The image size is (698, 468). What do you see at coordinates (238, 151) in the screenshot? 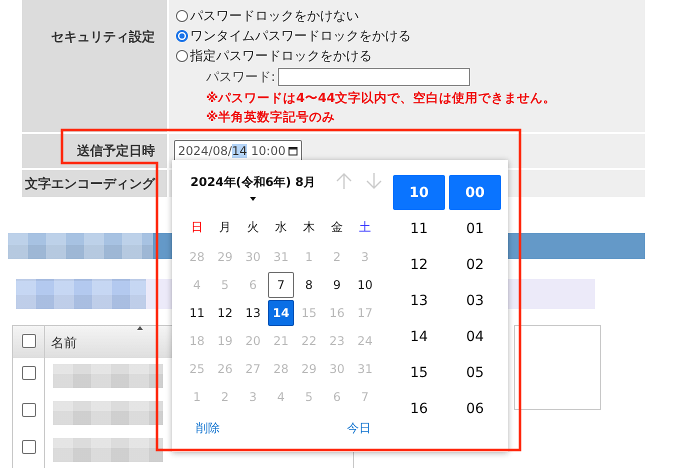
I see `datetime-field: 2024/08/14 10:00` at bounding box center [238, 151].